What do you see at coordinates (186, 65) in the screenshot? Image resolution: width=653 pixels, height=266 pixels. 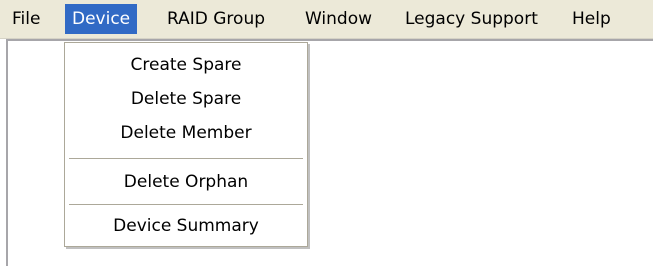 I see `menu-item-create-spare: Create Spare` at bounding box center [186, 65].